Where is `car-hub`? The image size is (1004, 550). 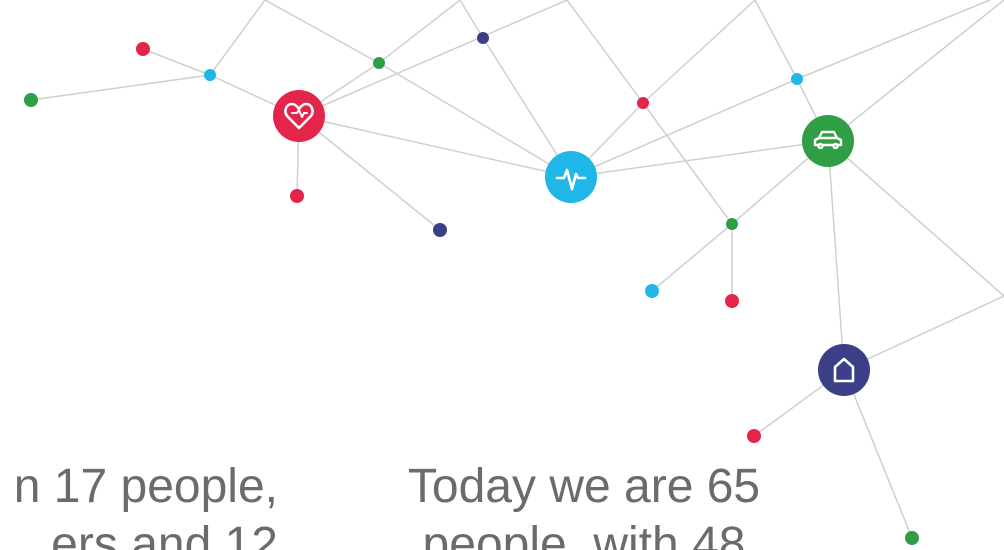
car-hub is located at coordinates (828, 141).